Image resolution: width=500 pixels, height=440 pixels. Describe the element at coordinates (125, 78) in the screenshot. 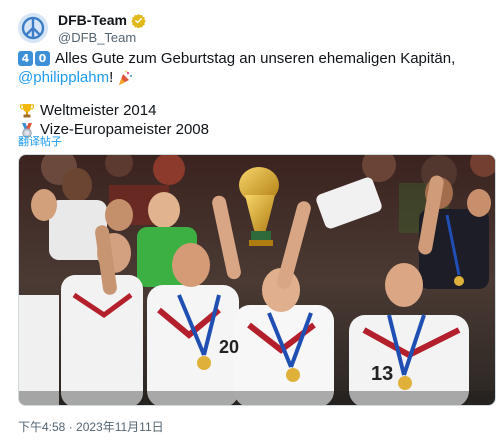

I see `party-popper-icon` at that location.